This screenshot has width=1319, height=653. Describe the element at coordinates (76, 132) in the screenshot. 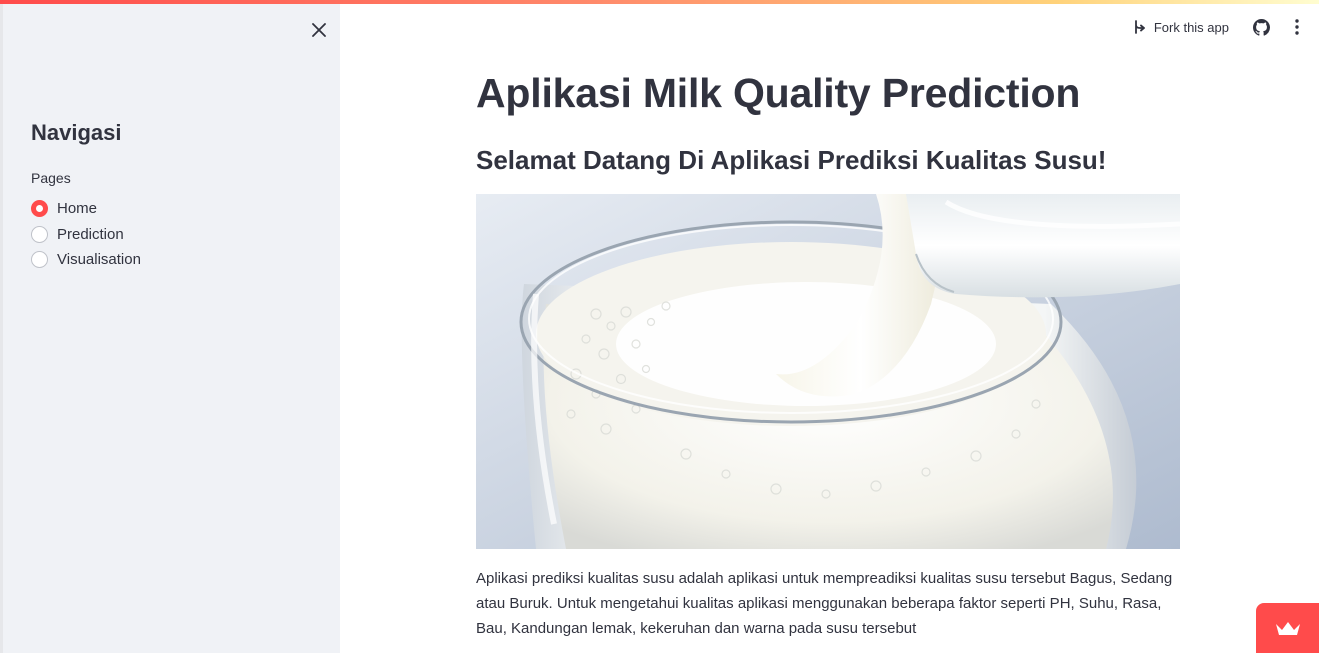

I see `sidebar-title: Navigasi` at that location.